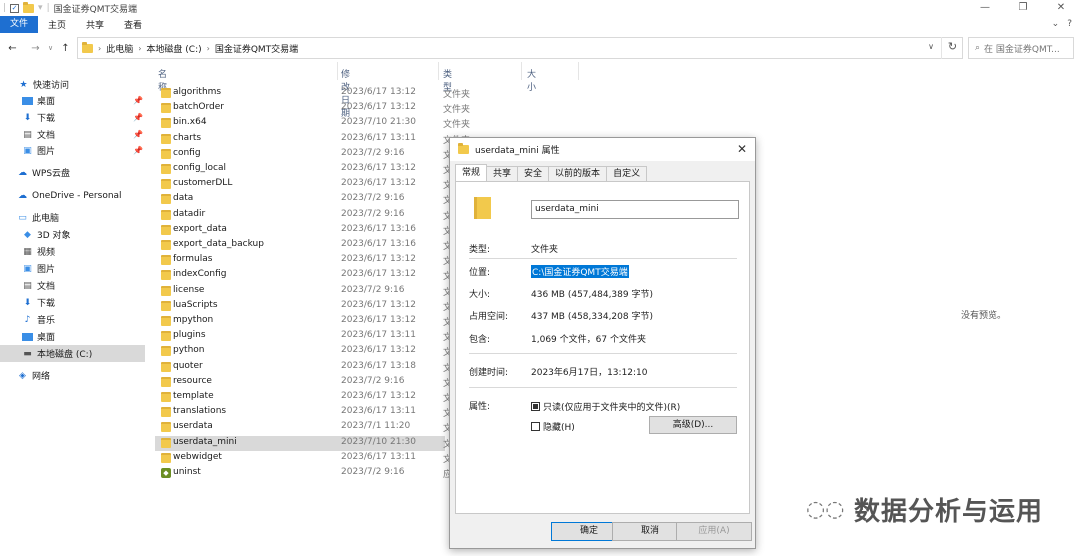  Describe the element at coordinates (303, 321) in the screenshot. I see `list-item: mpython 2023/6/17 13:12 文` at that location.